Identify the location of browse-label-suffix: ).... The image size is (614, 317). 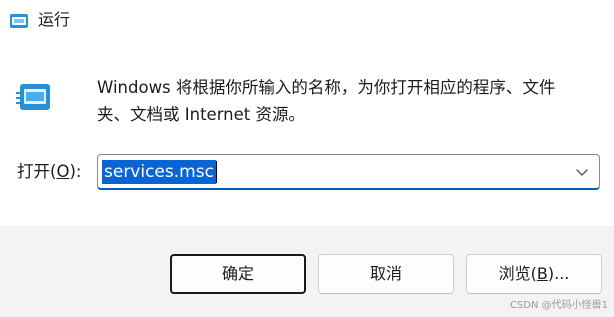
(558, 273).